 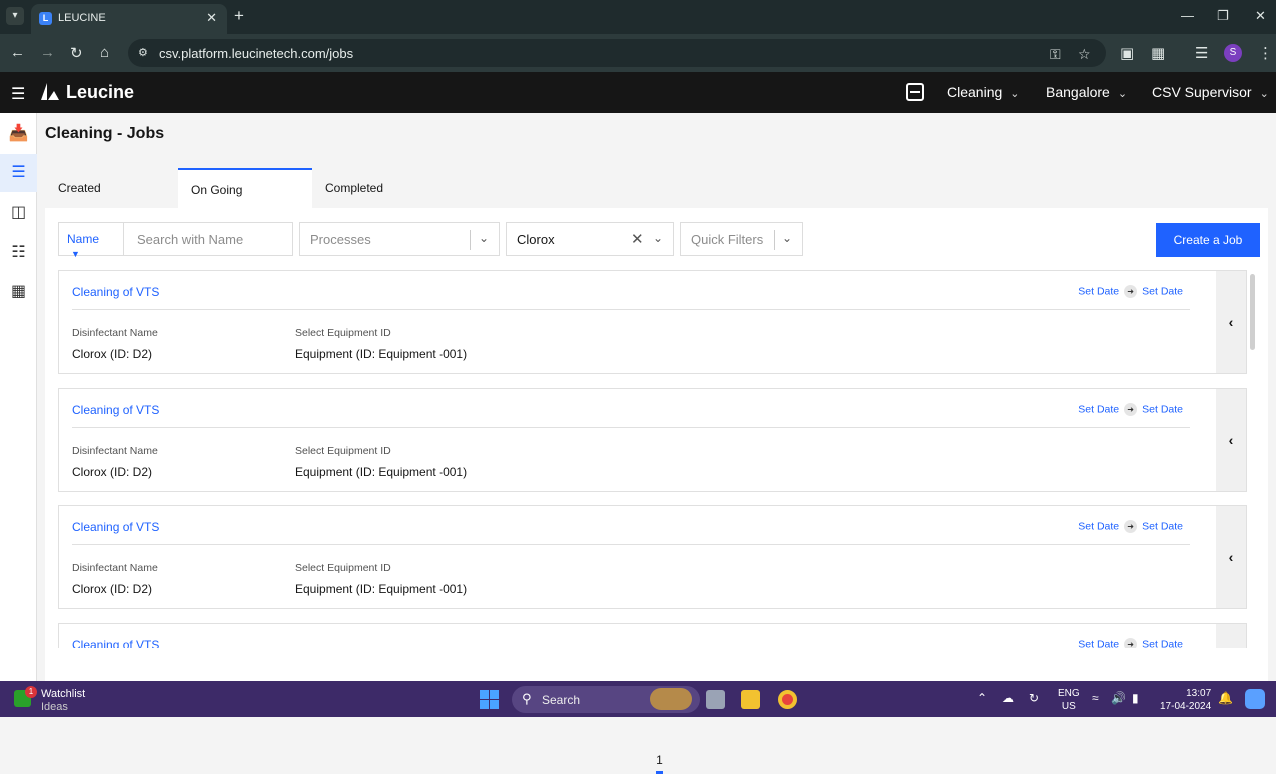 I want to click on new-tab-icon: +, so click(x=239, y=16).